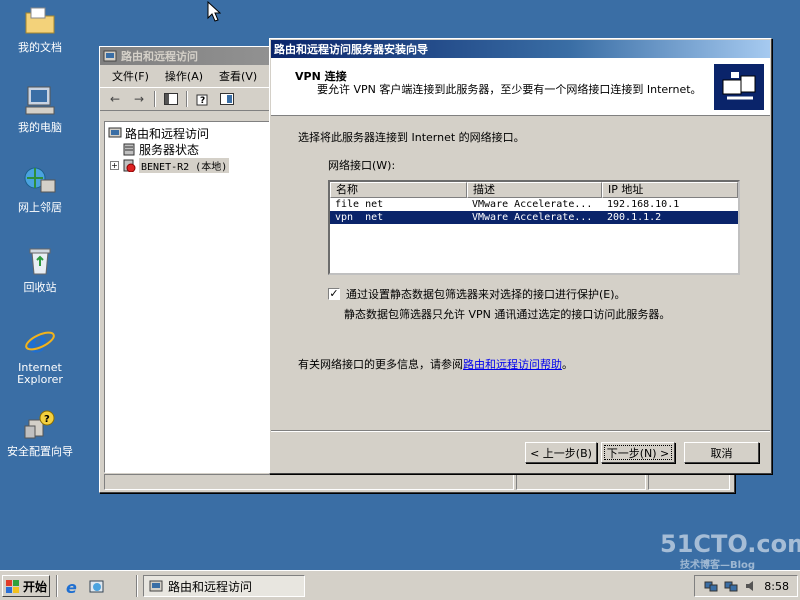 This screenshot has height=600, width=800. What do you see at coordinates (40, 47) in the screenshot?
I see `desktop-icon-label: 我的文档` at bounding box center [40, 47].